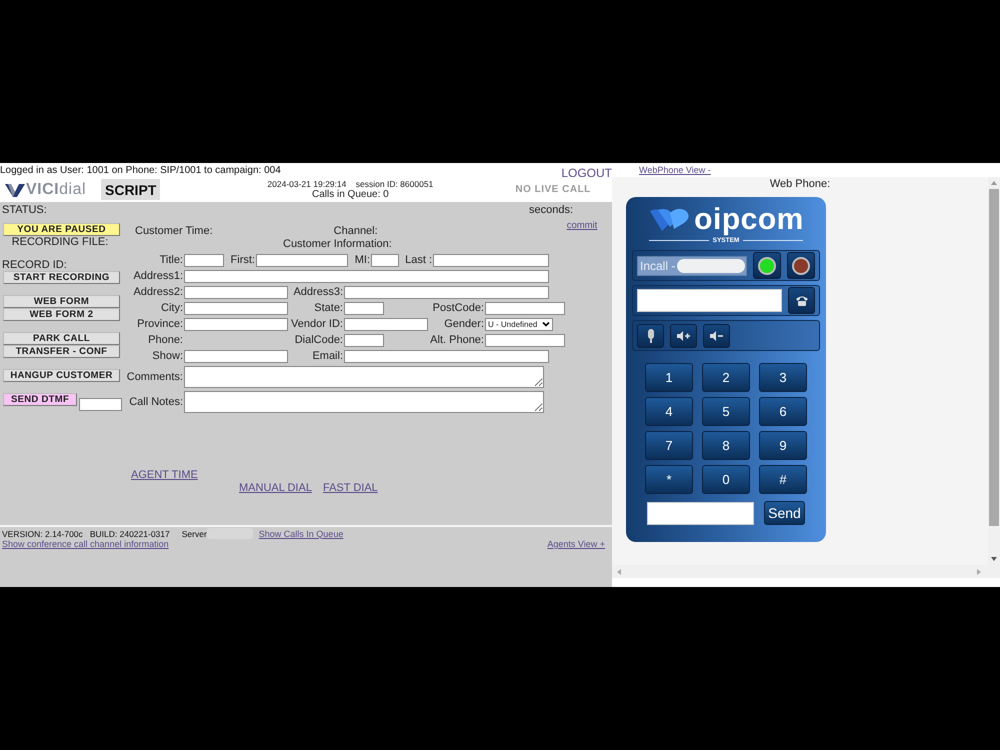  What do you see at coordinates (61, 301) in the screenshot?
I see `agent-button: WEB FORM` at bounding box center [61, 301].